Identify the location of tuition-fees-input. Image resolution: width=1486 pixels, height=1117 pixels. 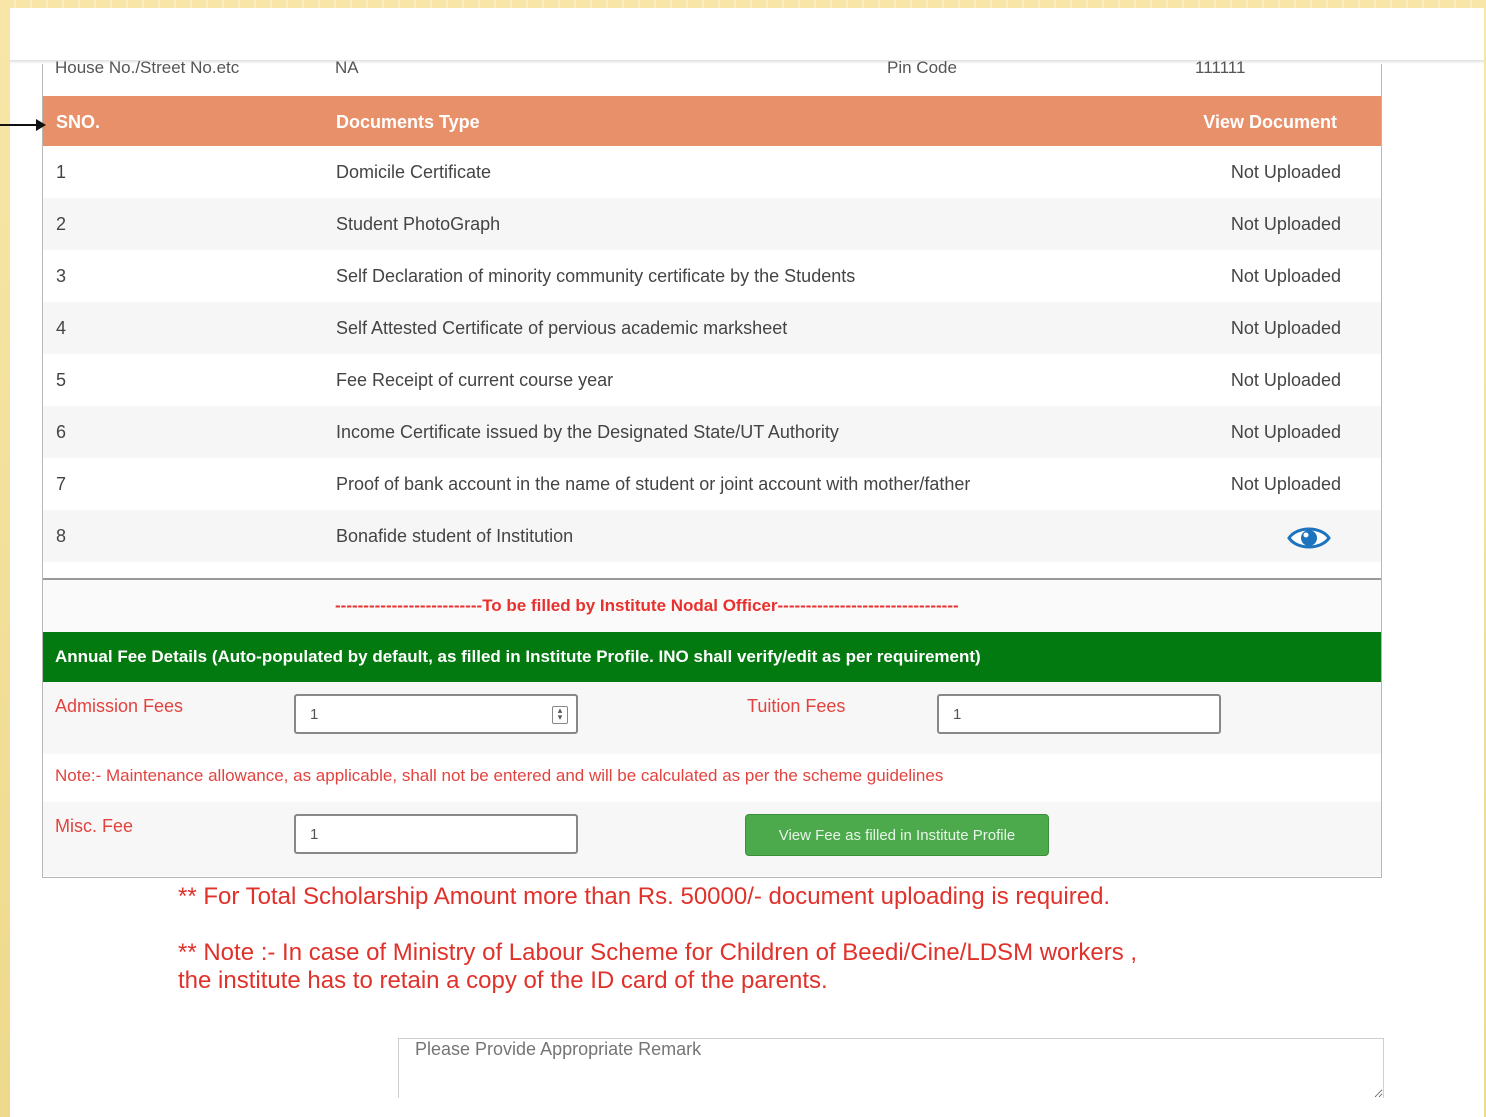
(1079, 714).